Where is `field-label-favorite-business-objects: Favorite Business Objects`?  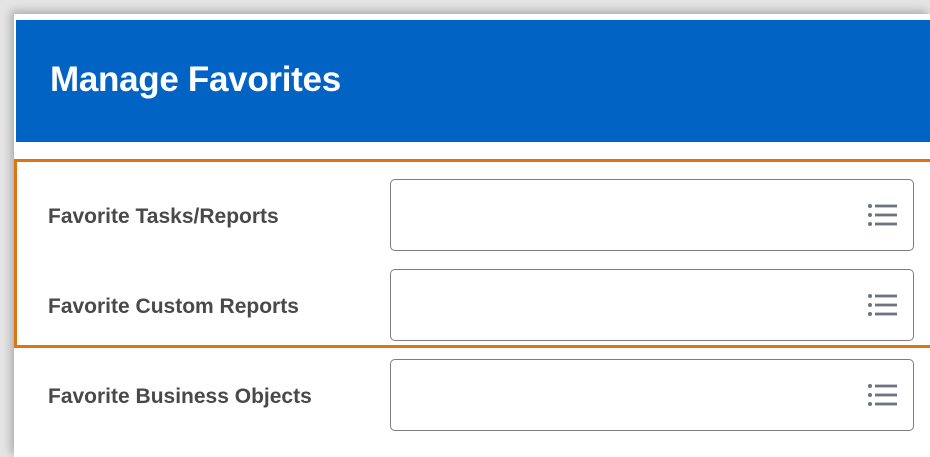
field-label-favorite-business-objects: Favorite Business Objects is located at coordinates (180, 396).